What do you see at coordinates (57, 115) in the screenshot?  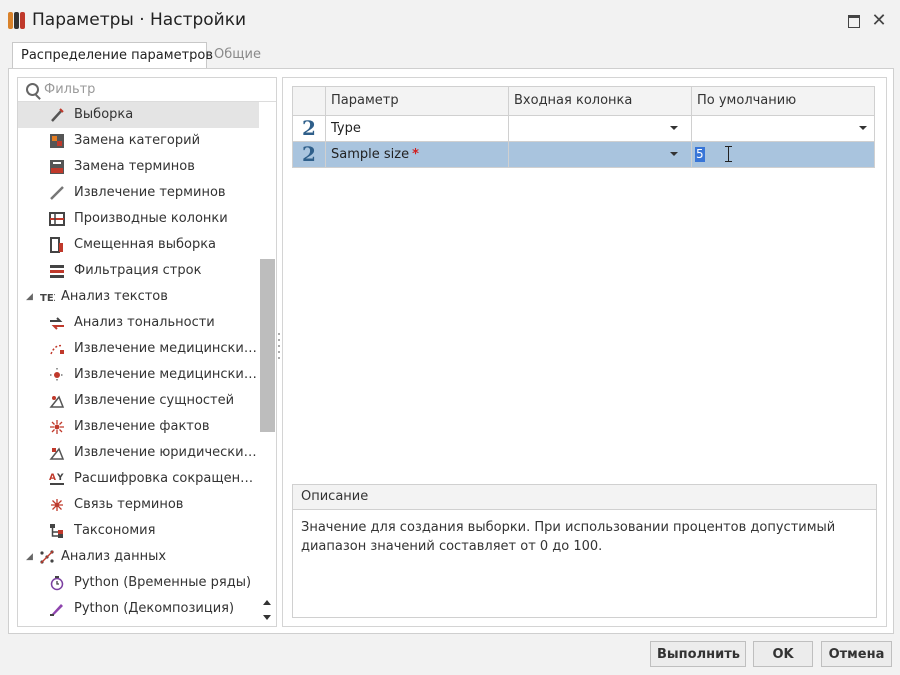 I see `sample-icon` at bounding box center [57, 115].